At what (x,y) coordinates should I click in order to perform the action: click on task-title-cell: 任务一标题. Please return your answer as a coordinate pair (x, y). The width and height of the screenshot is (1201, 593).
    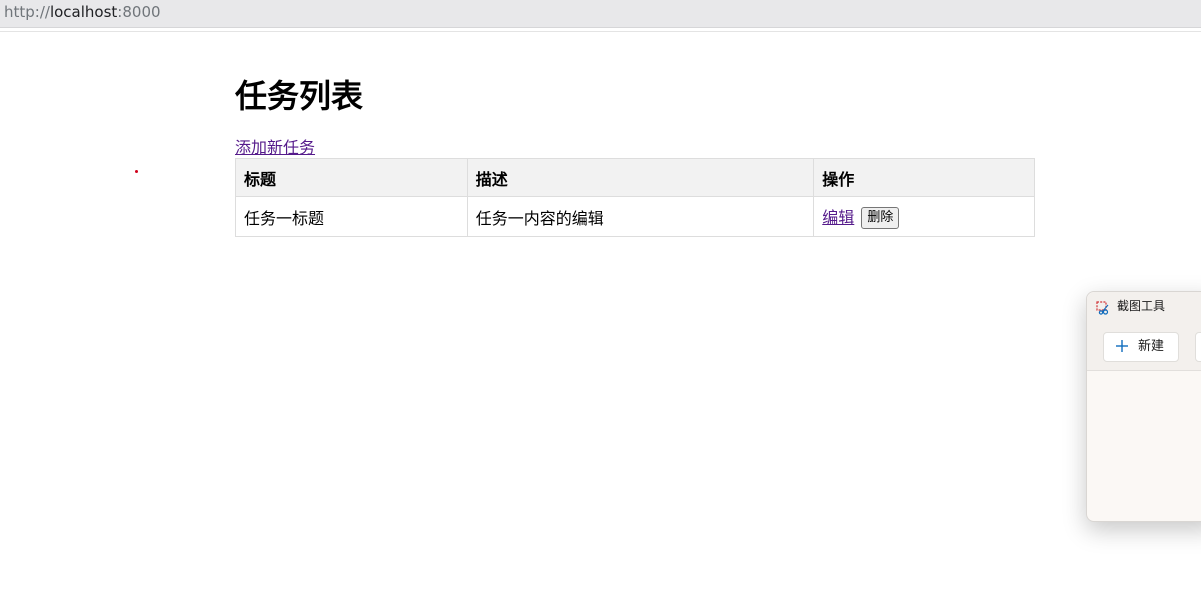
    Looking at the image, I should click on (351, 216).